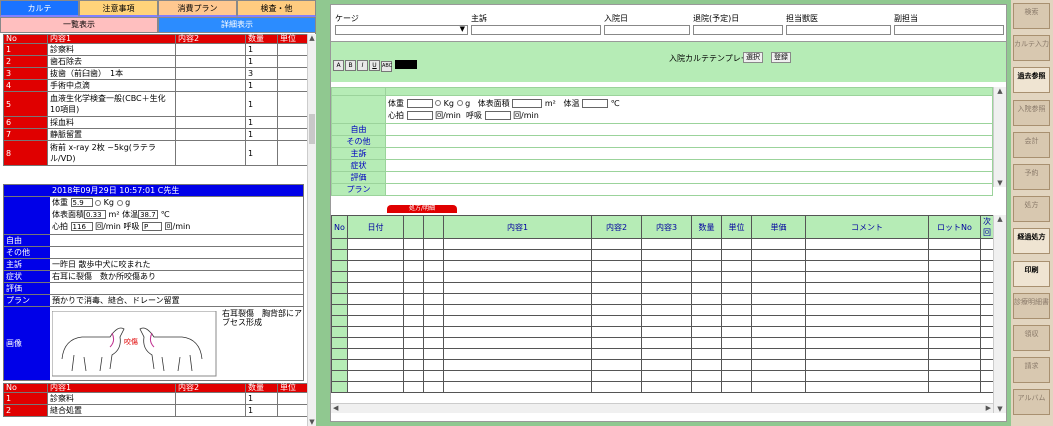  What do you see at coordinates (155, 61) in the screenshot?
I see `table-row: 2 歯石除去 1` at bounding box center [155, 61].